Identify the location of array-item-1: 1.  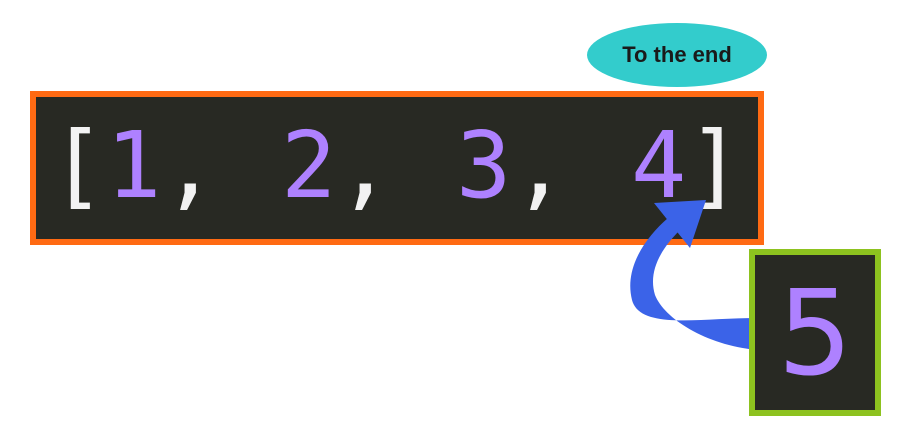
(134, 165).